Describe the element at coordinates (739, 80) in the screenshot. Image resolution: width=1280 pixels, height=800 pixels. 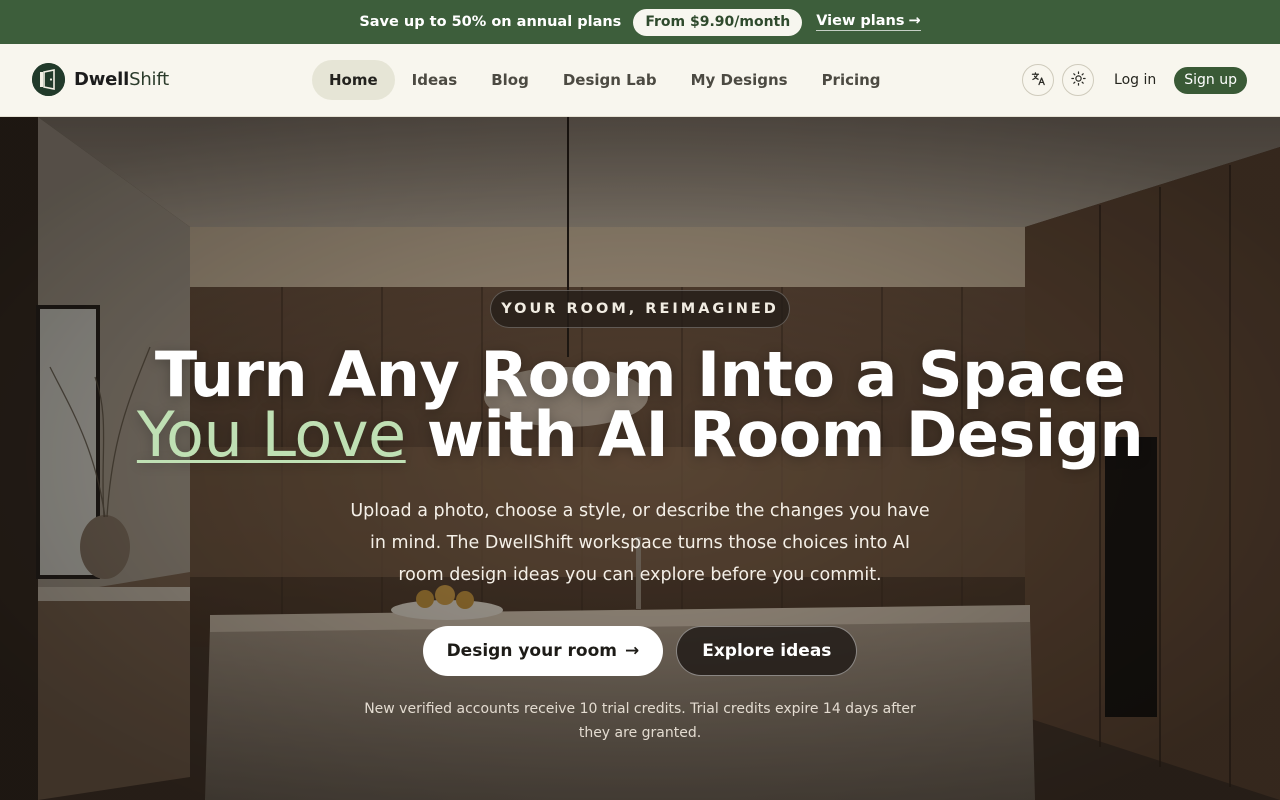
I see `nav-my-designs: My Designs` at that location.